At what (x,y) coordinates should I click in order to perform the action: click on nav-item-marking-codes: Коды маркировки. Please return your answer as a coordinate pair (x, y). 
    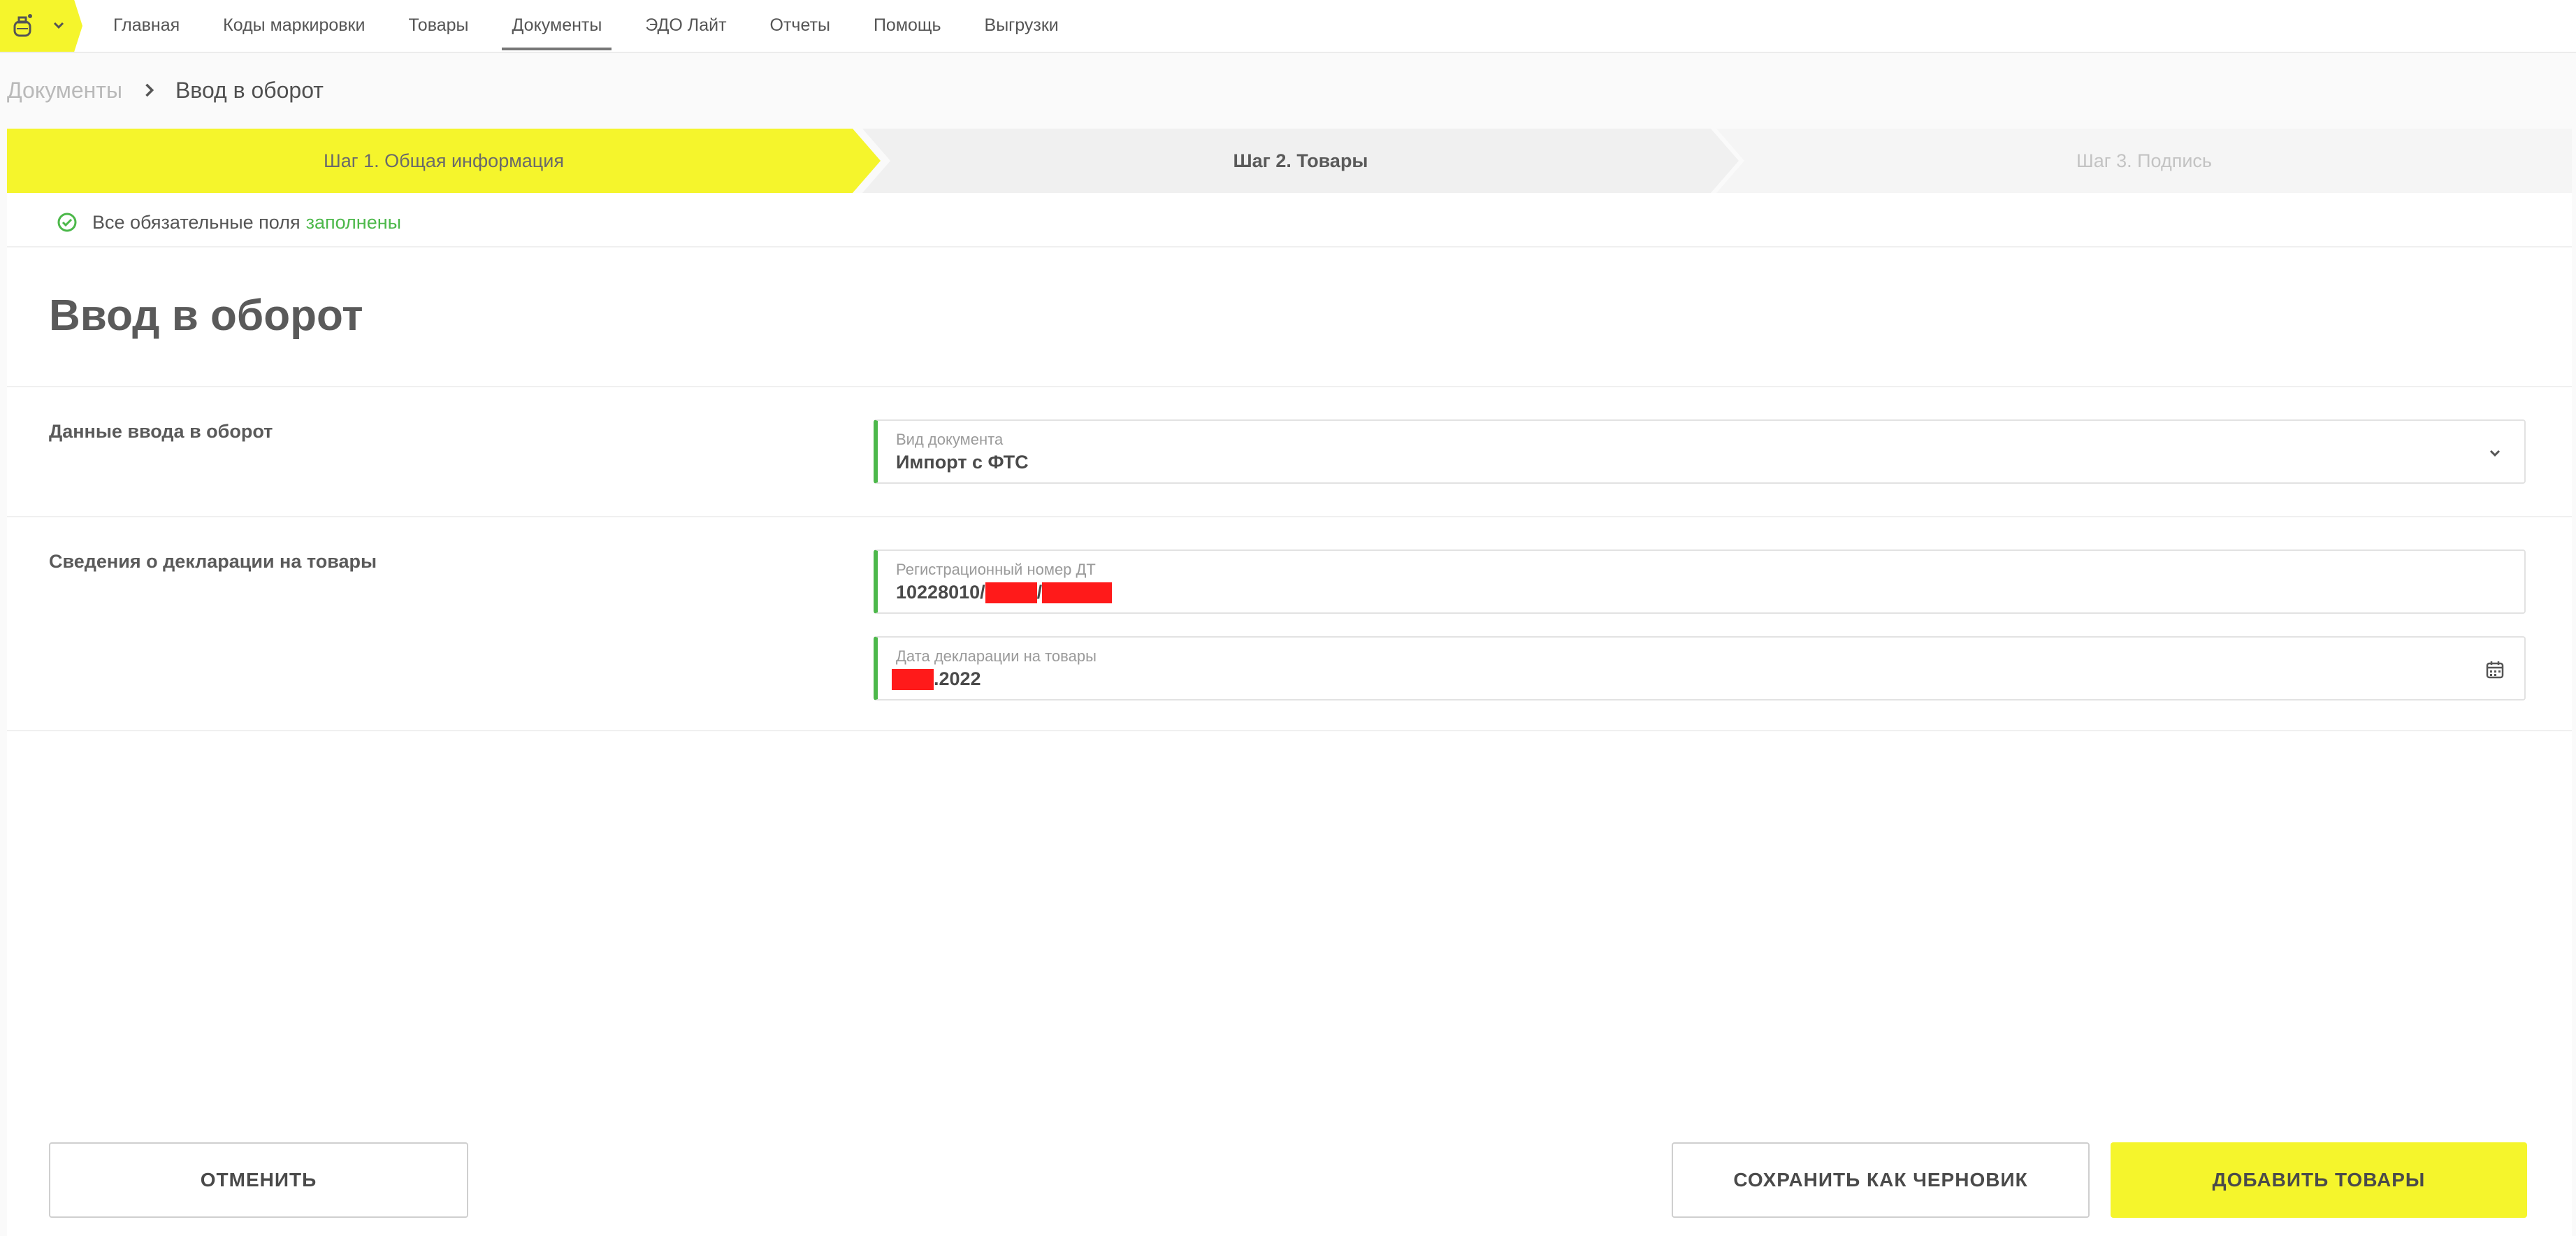
    Looking at the image, I should click on (294, 25).